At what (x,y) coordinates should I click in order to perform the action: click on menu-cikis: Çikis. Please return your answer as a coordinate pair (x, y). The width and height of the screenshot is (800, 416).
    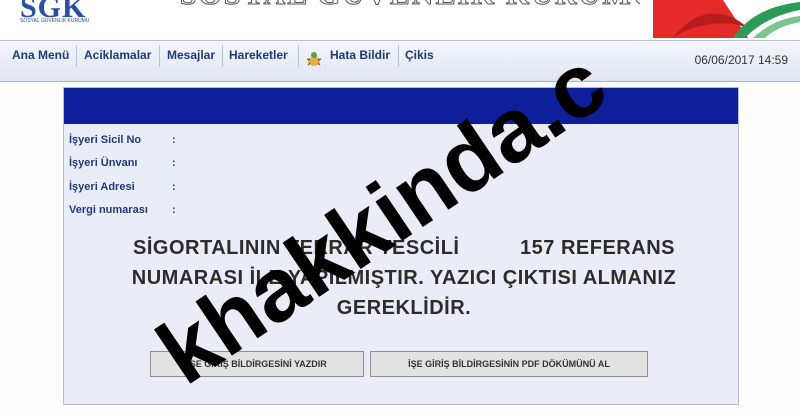
    Looking at the image, I should click on (419, 55).